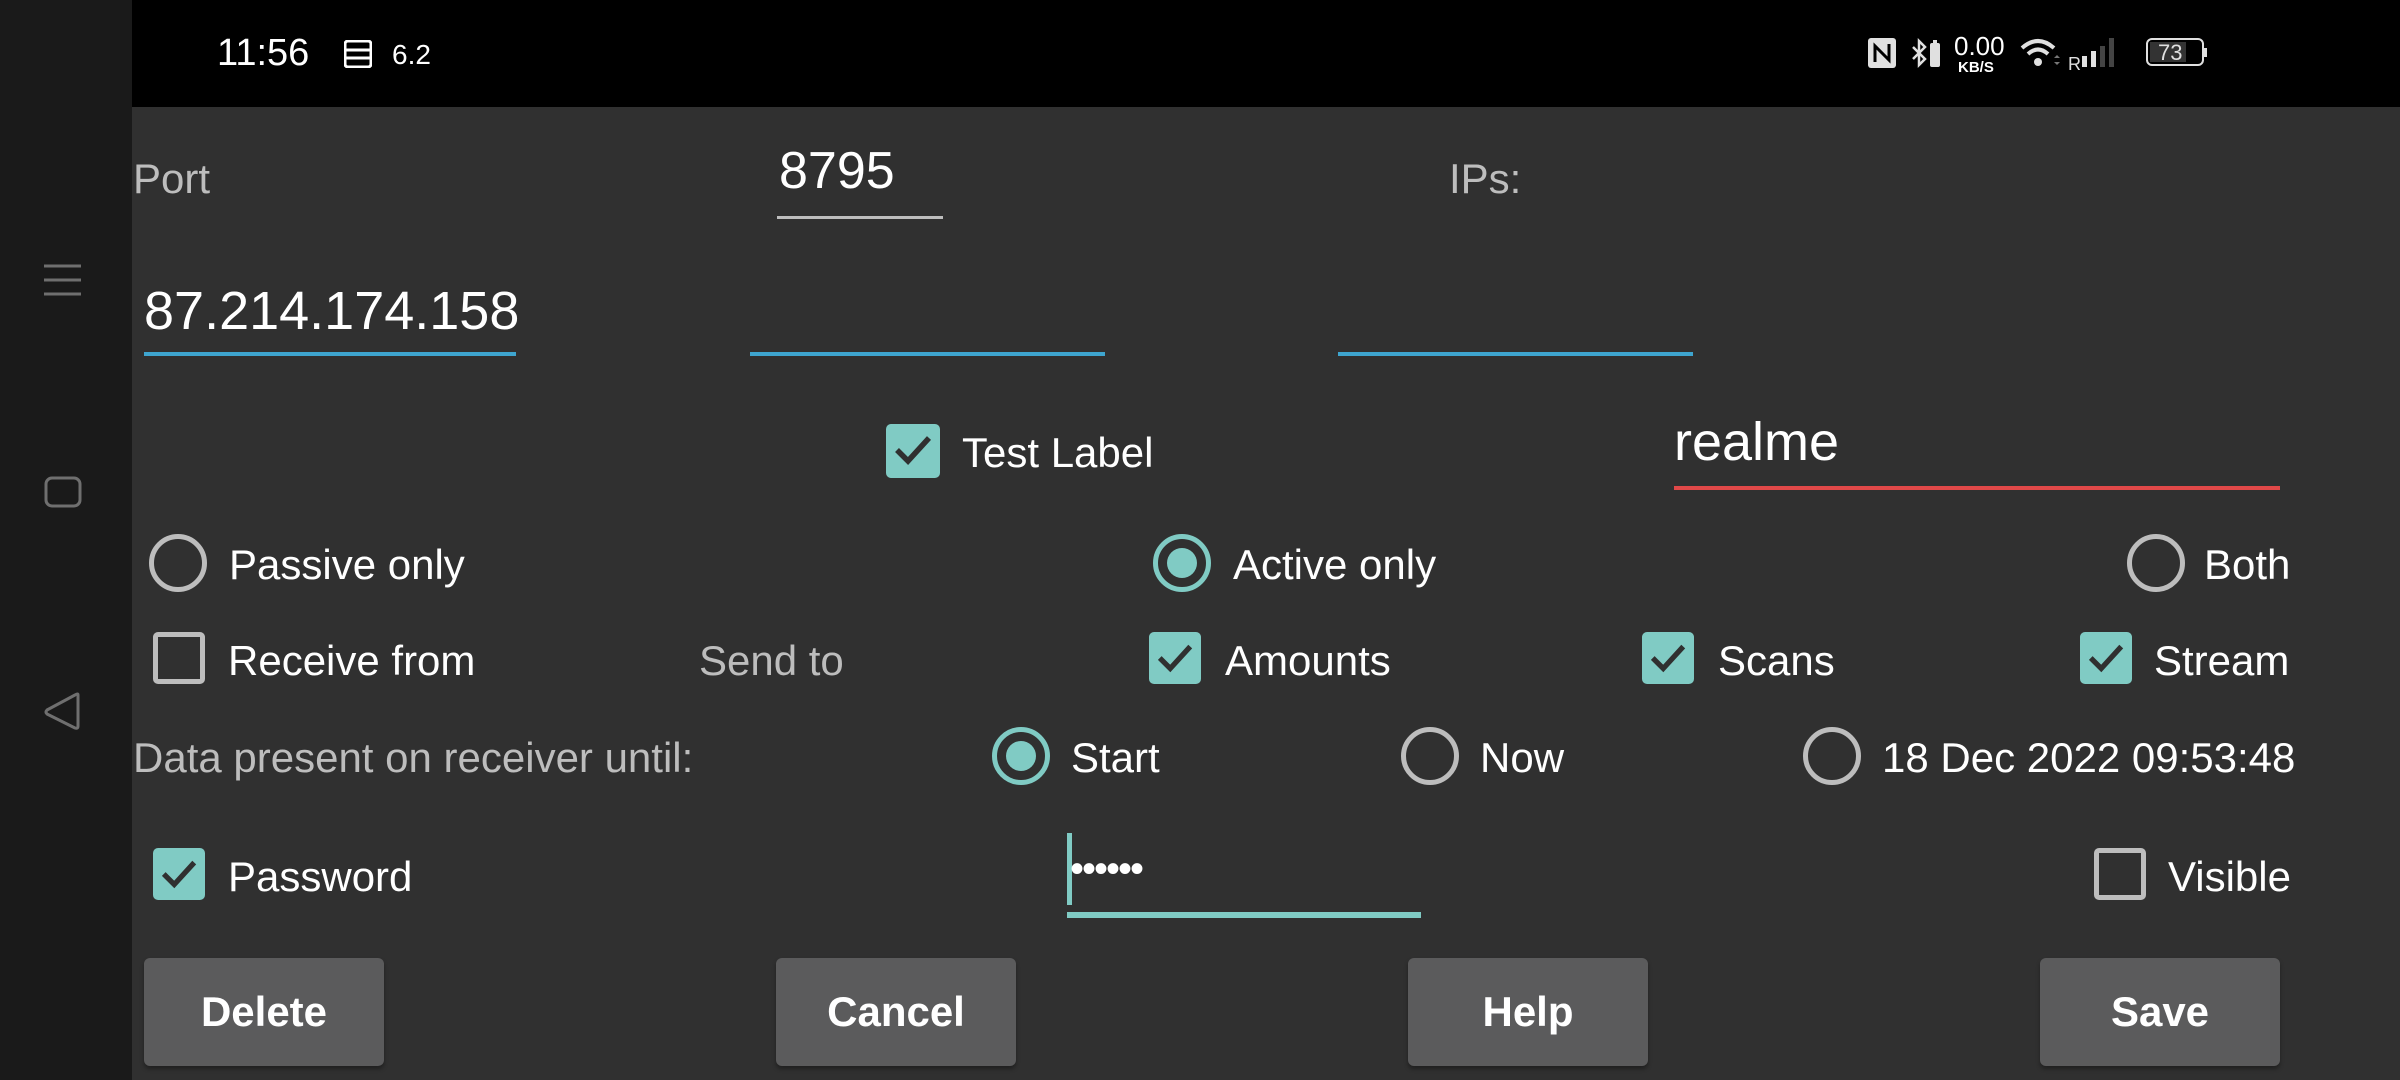 This screenshot has height=1080, width=2400. I want to click on radio-active-only: Active only, so click(1303, 564).